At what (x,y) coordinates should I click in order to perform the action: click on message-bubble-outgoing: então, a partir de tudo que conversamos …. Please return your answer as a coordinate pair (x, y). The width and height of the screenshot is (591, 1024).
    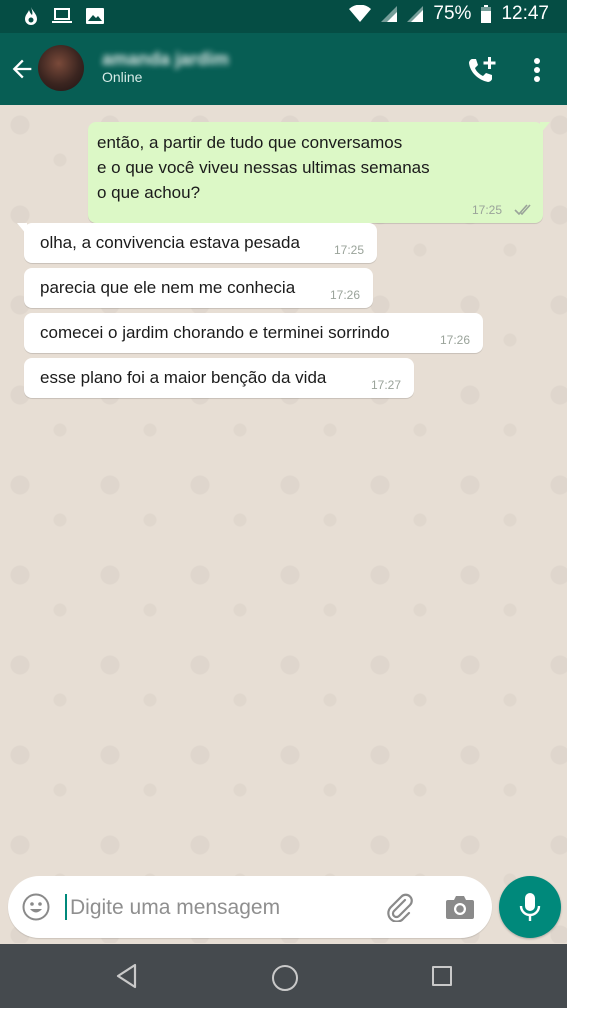
    Looking at the image, I should click on (319, 172).